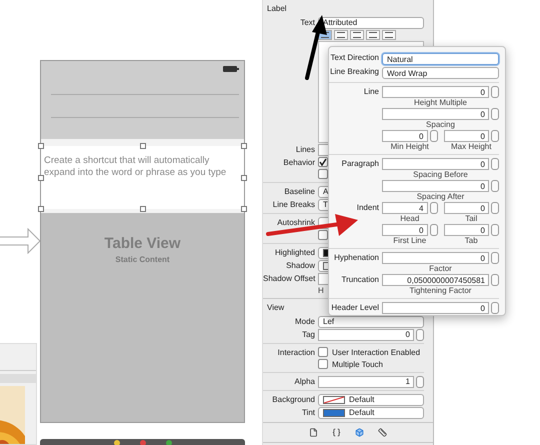 The image size is (540, 445). What do you see at coordinates (366, 382) in the screenshot?
I see `number-field: 1` at bounding box center [366, 382].